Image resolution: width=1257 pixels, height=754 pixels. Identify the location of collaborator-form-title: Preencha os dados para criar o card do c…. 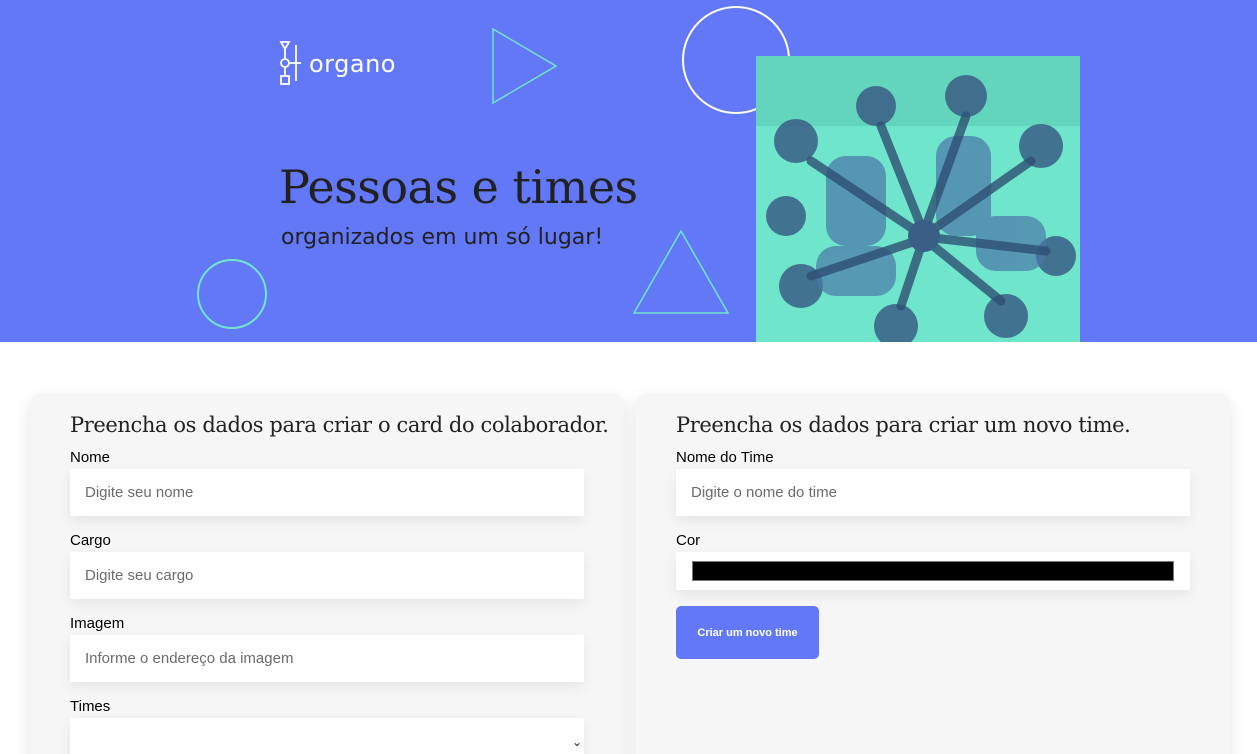
(339, 425).